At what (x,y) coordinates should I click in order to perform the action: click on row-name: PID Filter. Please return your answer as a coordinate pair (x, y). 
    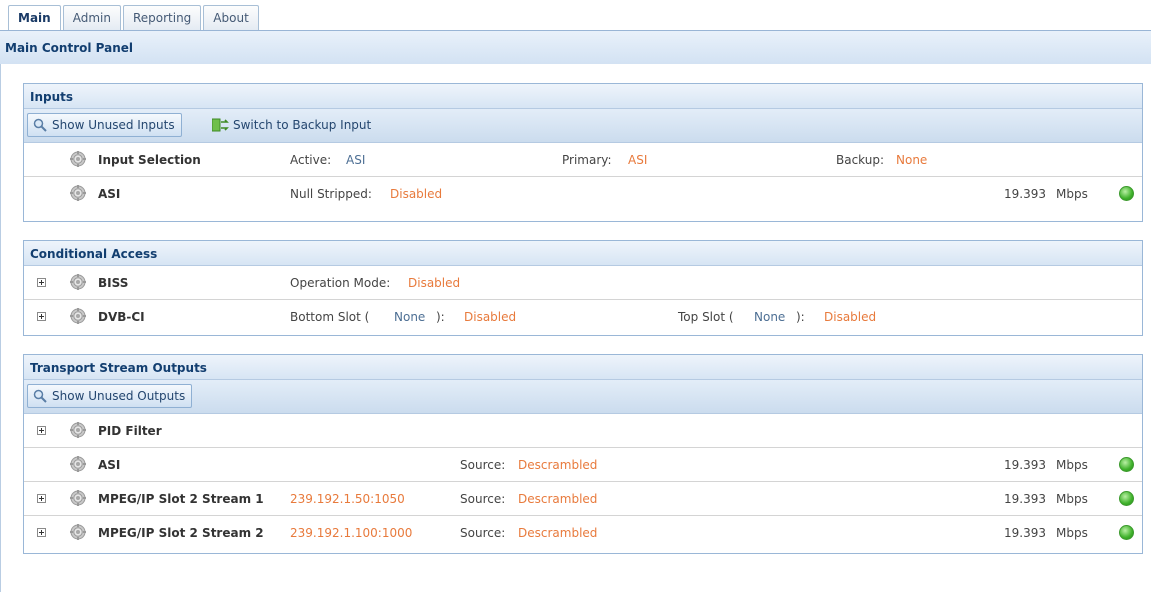
    Looking at the image, I should click on (130, 431).